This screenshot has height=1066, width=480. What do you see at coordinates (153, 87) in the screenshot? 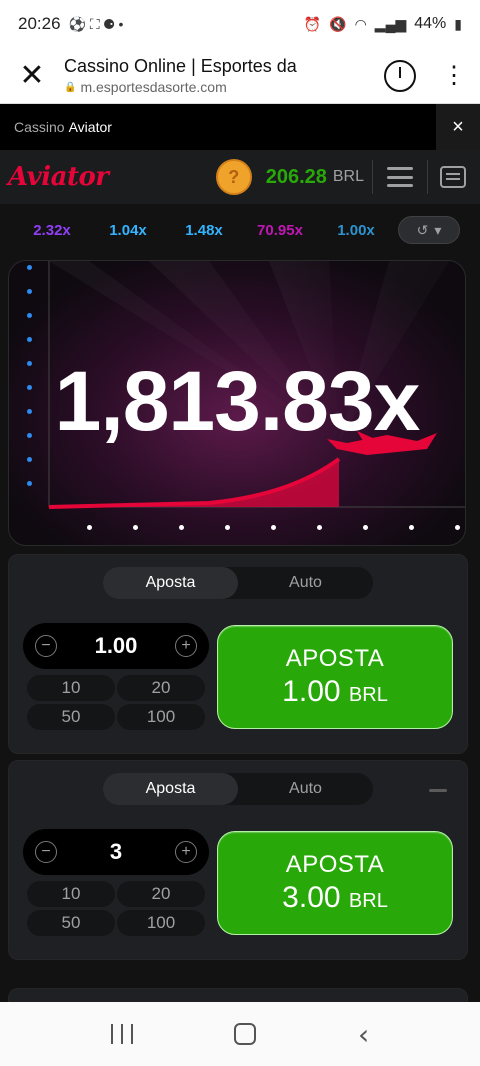
I see `url-text: m.esportesdasorte.com` at bounding box center [153, 87].